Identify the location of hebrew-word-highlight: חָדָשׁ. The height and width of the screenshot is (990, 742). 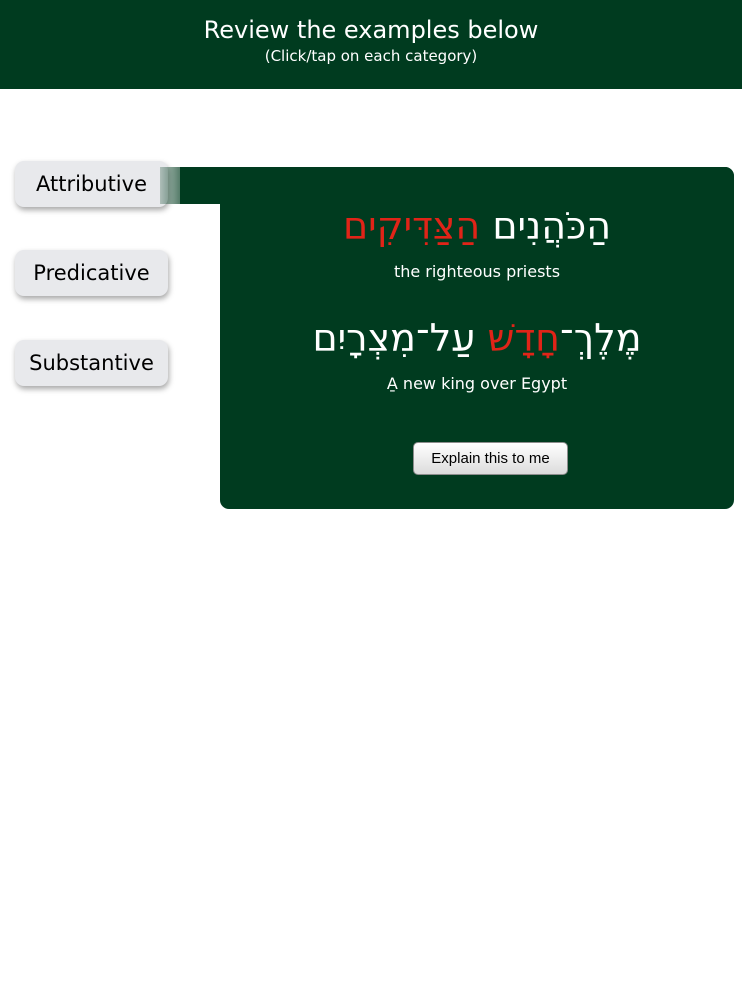
(524, 338).